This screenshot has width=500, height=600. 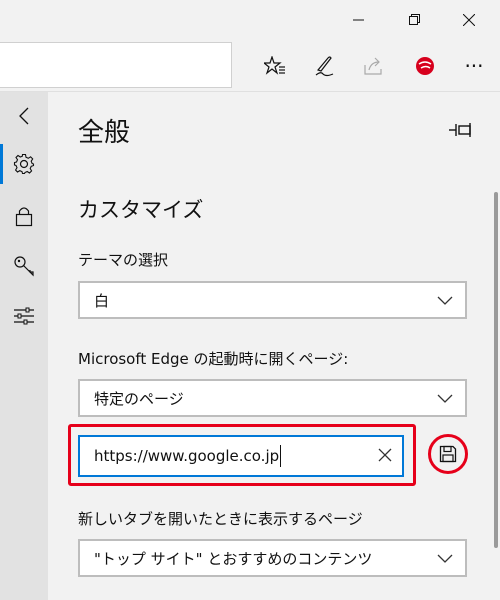 What do you see at coordinates (461, 130) in the screenshot?
I see `pin-icon` at bounding box center [461, 130].